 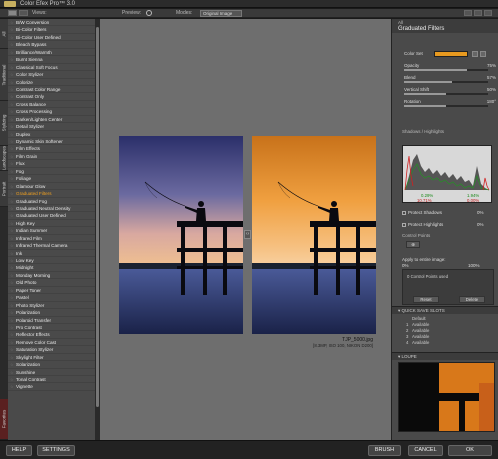 I want to click on filter-list-item: ☆ Foliage, so click(x=51, y=179).